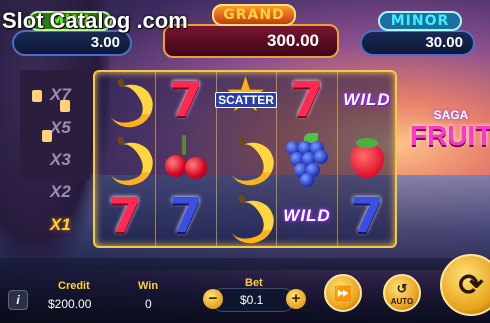 The image size is (490, 323). Describe the element at coordinates (60, 191) in the screenshot. I see `multiplier-x2: X2` at that location.